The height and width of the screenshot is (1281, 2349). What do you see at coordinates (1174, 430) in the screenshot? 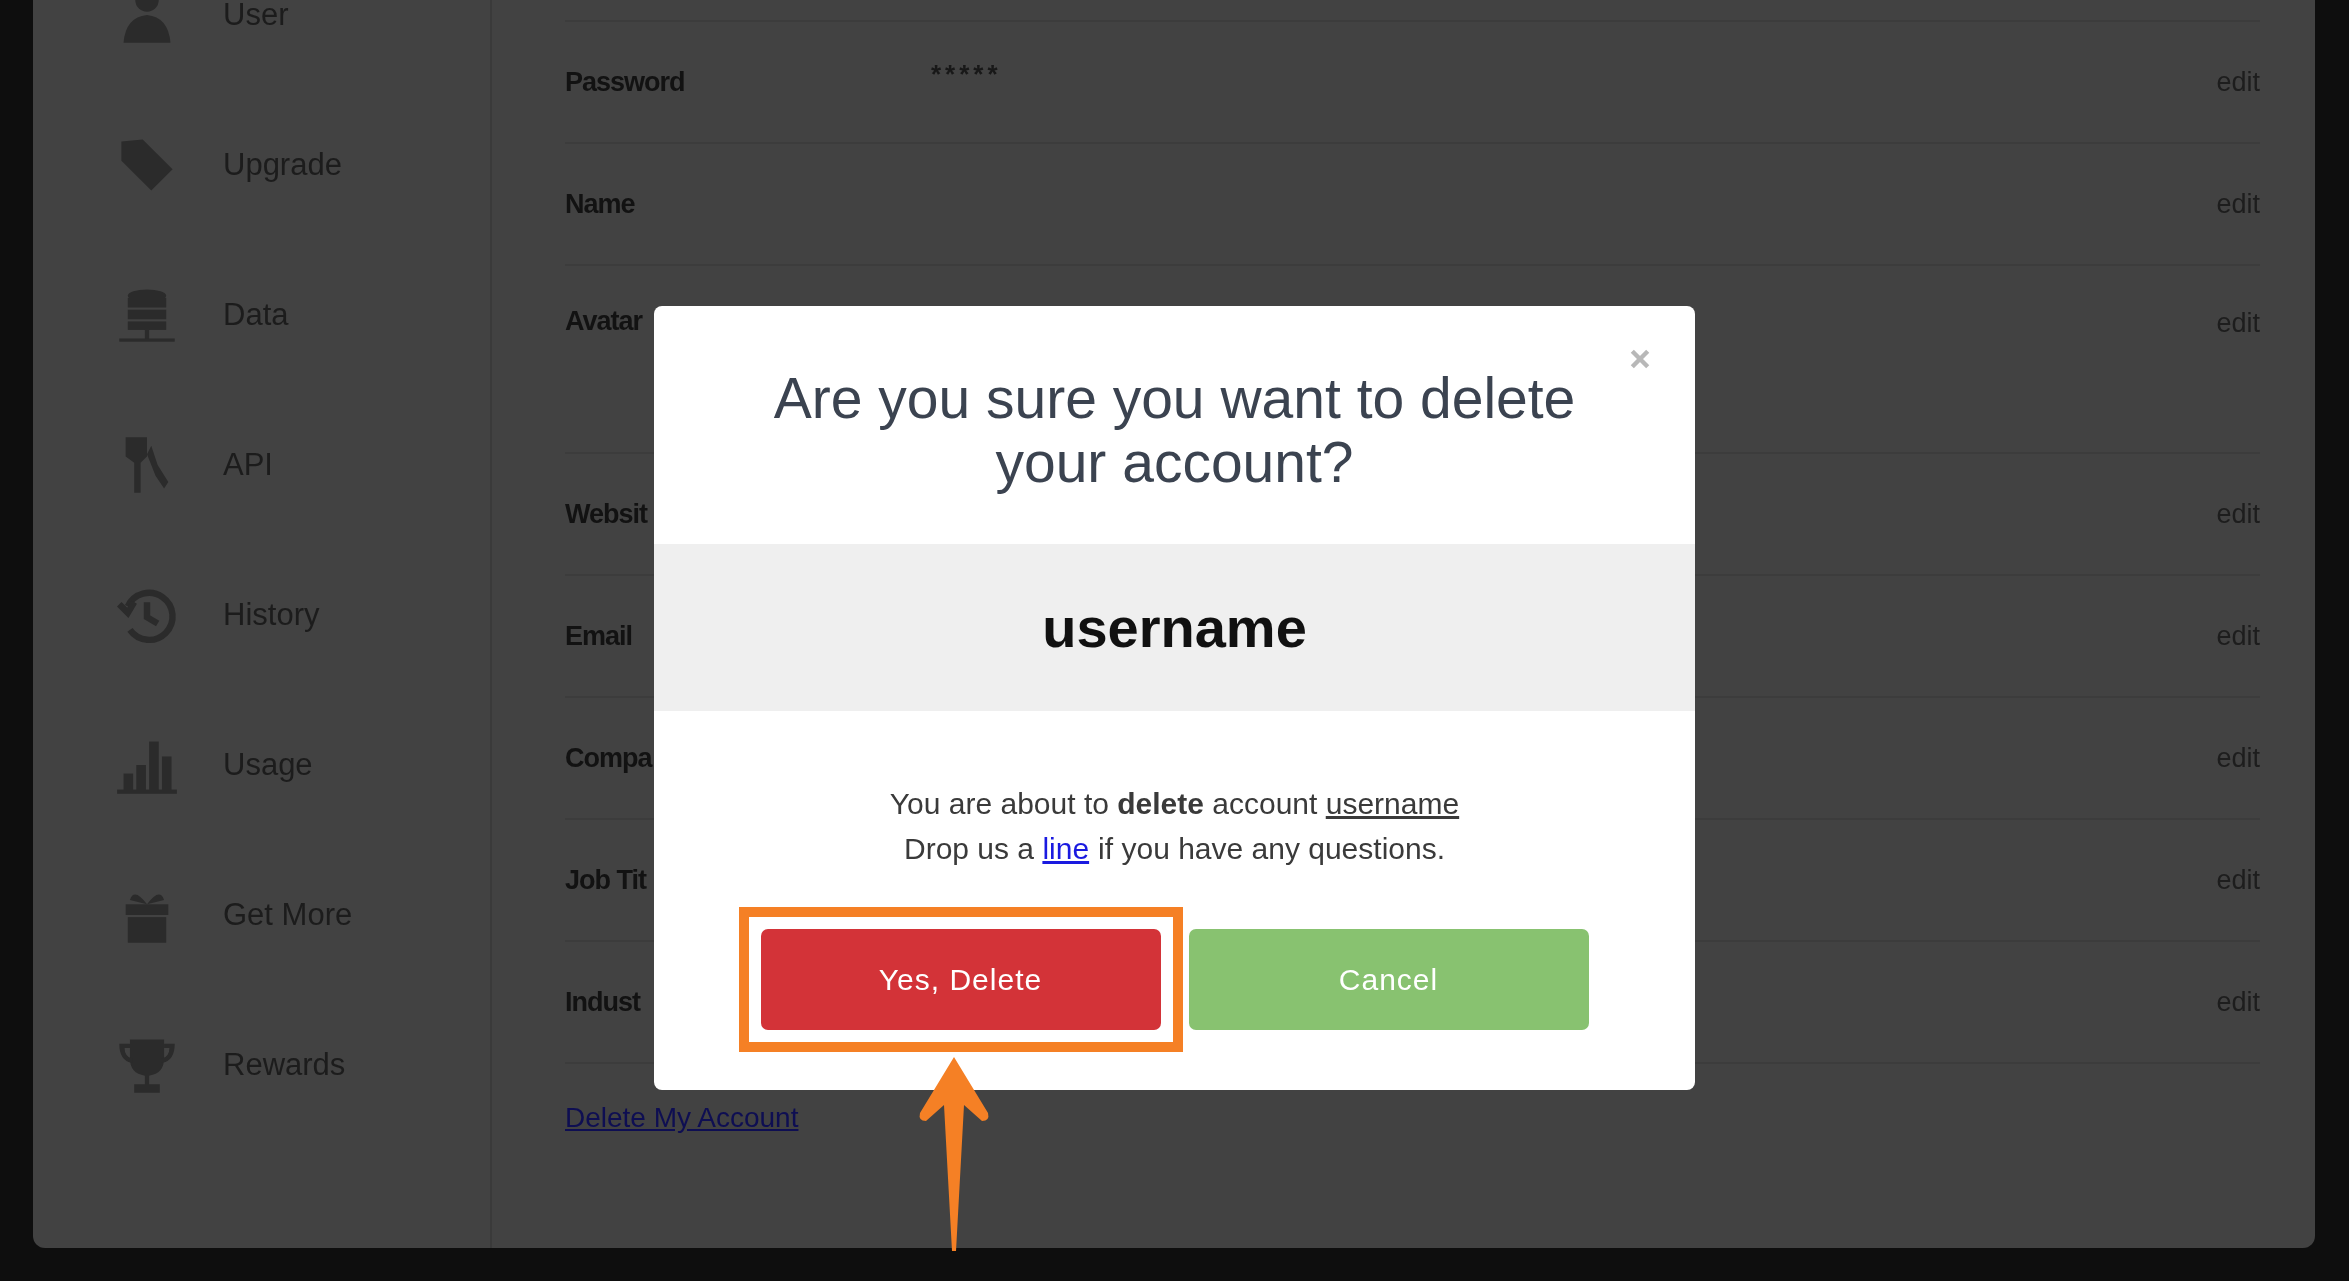
I see `dialog-title: Are you sure you want to delete your account?` at bounding box center [1174, 430].